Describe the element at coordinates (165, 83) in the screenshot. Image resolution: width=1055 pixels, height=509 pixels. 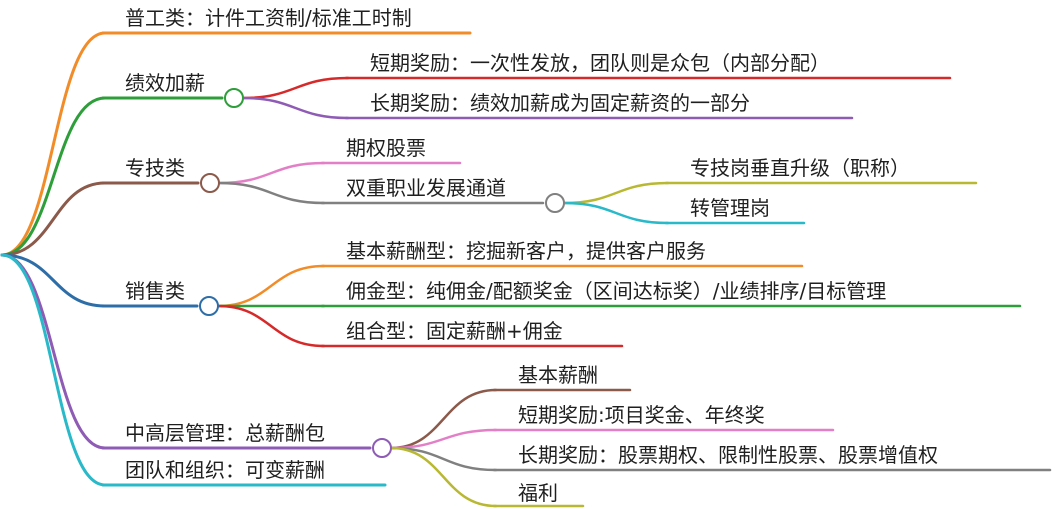
I see `node-l1-1: 绩效加薪` at that location.